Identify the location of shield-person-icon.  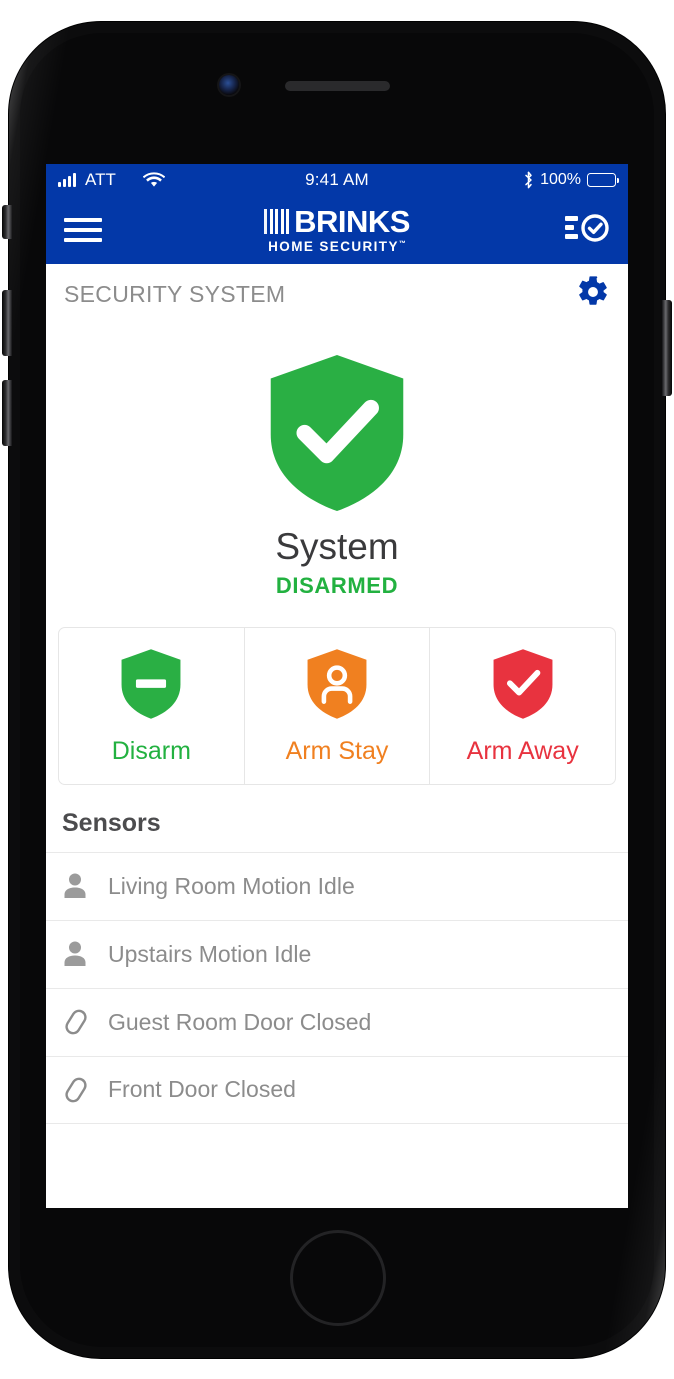
(337, 686).